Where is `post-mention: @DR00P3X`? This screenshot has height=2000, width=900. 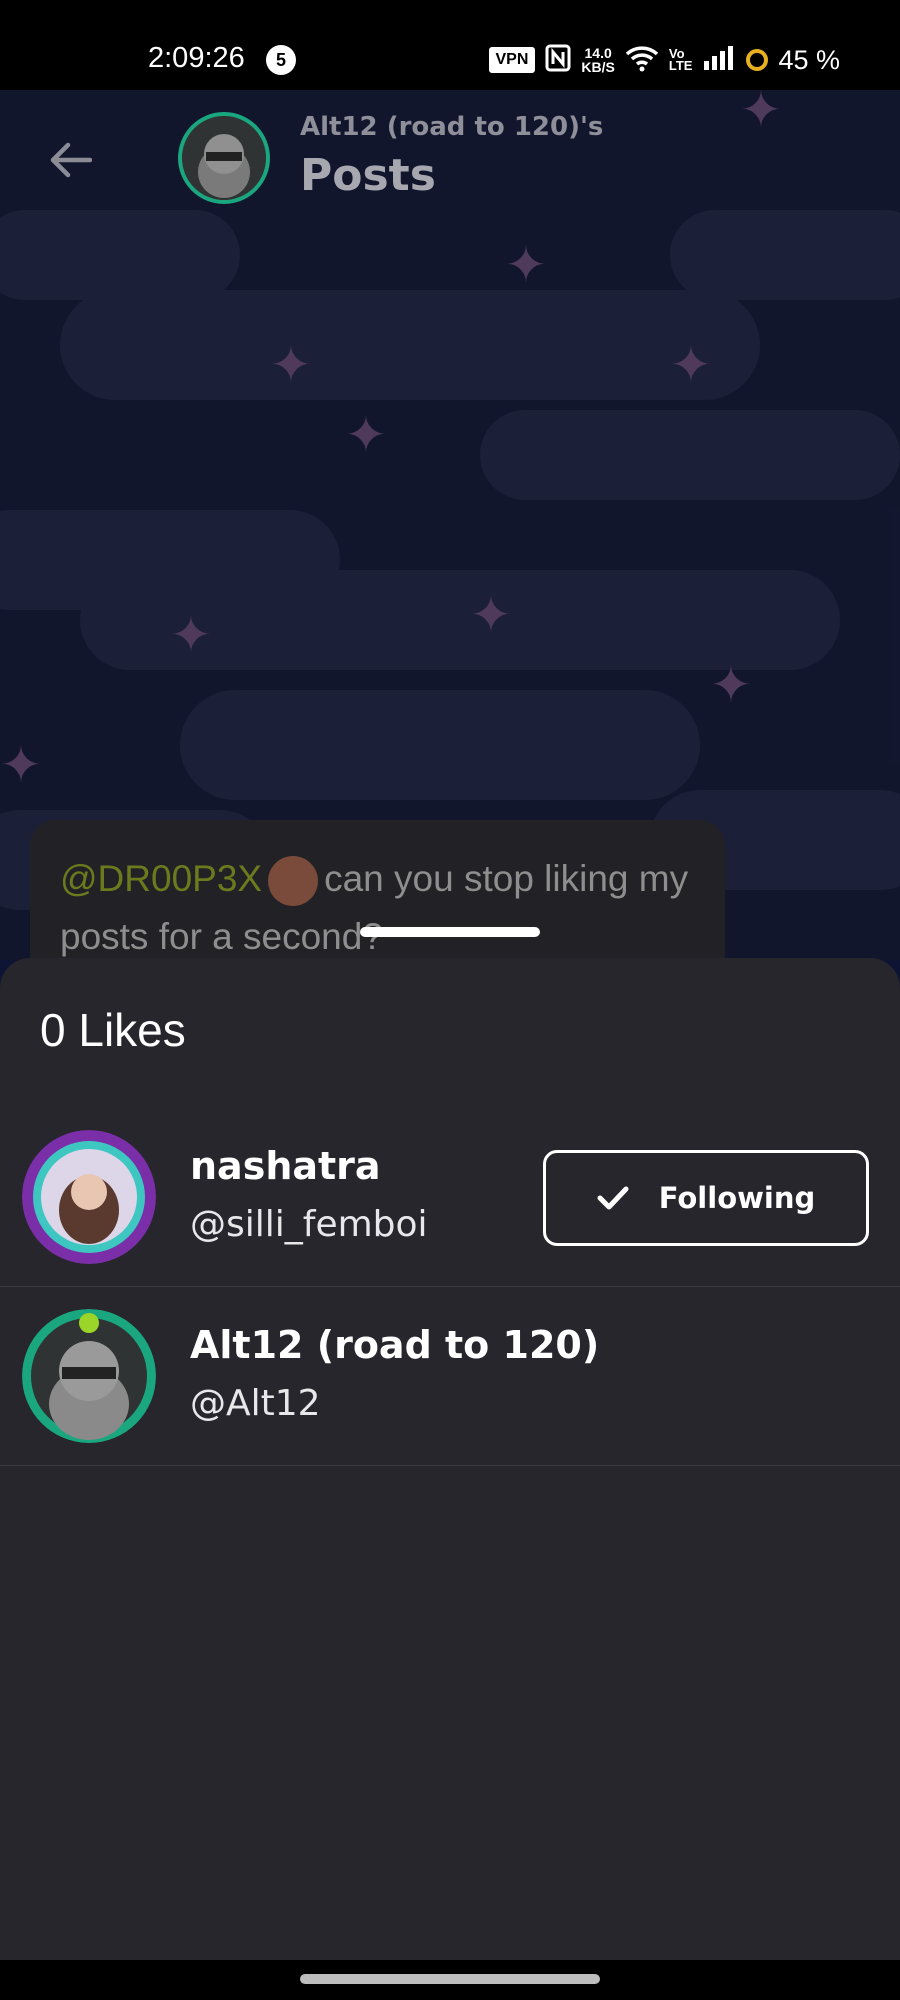
post-mention: @DR00P3X is located at coordinates (161, 878).